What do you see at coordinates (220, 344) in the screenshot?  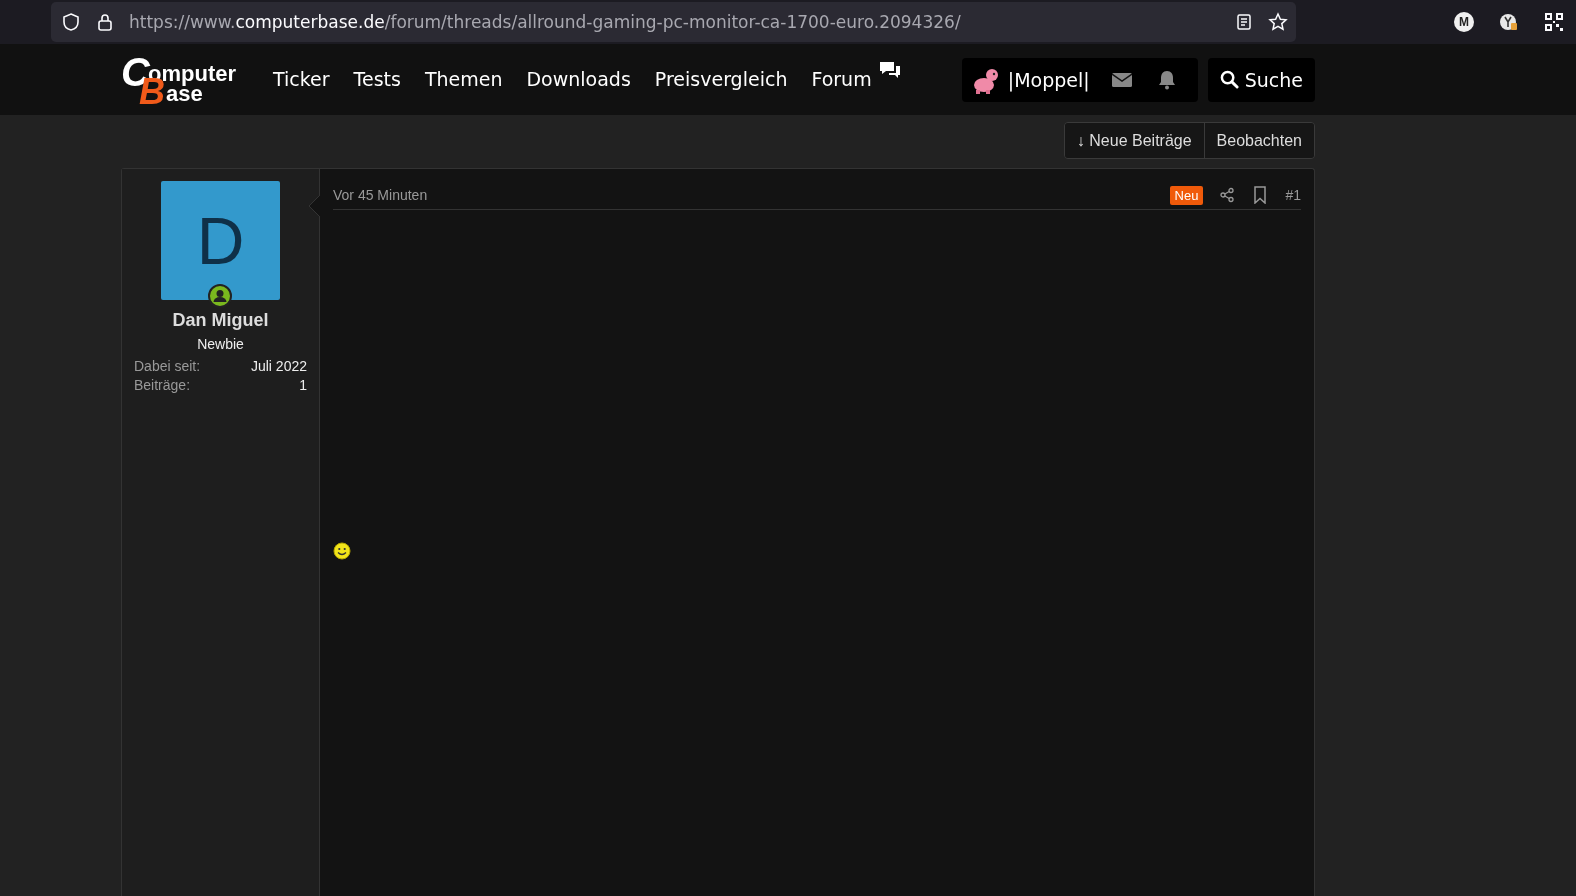 I see `author-title: Newbie` at bounding box center [220, 344].